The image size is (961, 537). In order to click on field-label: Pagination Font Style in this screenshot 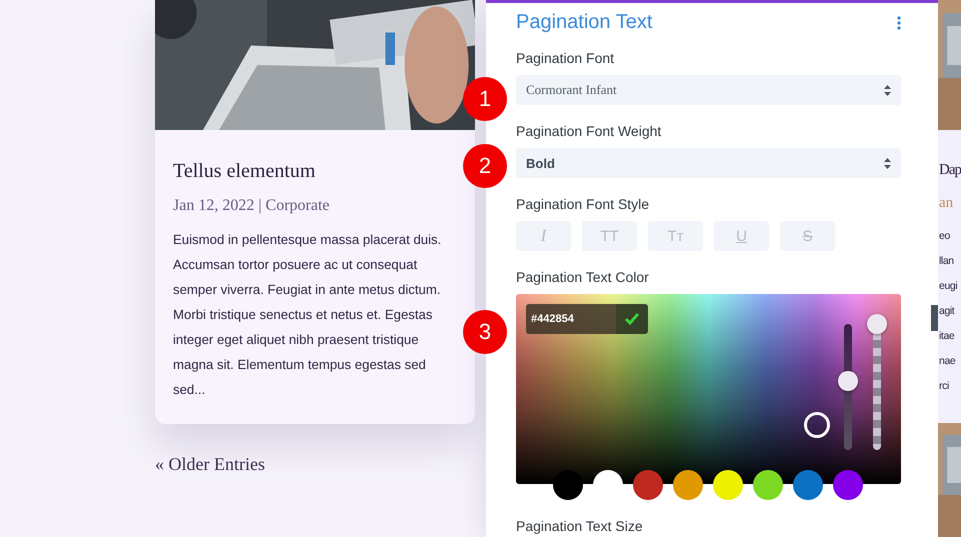, I will do `click(583, 204)`.